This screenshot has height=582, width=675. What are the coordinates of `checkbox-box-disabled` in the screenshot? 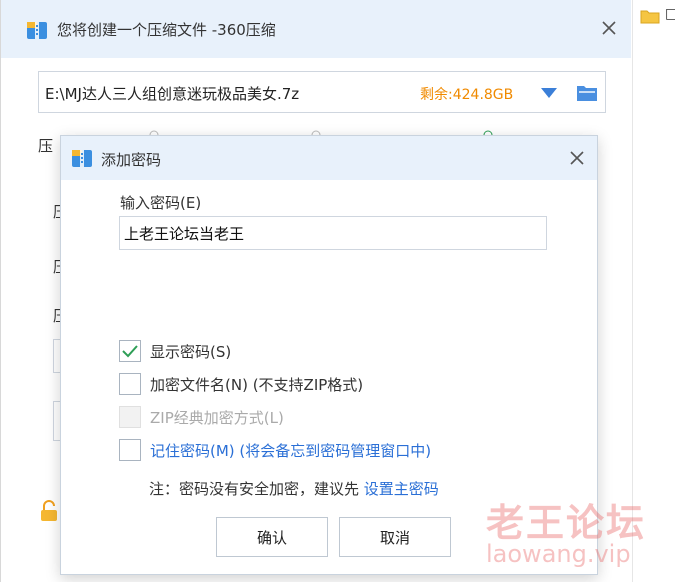 It's located at (130, 417).